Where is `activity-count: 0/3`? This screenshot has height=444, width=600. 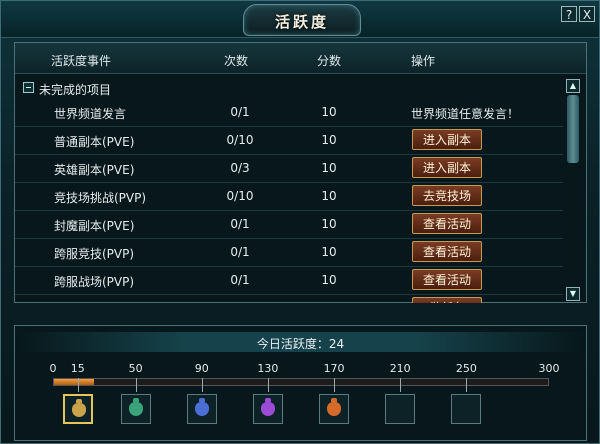
activity-count: 0/3 is located at coordinates (240, 168).